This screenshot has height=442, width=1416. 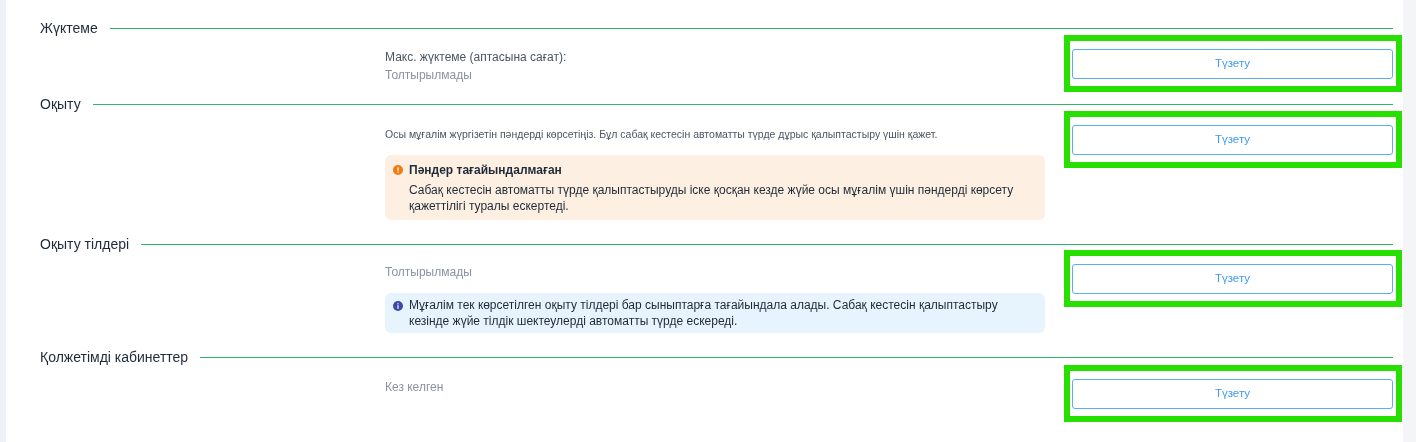 I want to click on warning-icon, so click(x=398, y=170).